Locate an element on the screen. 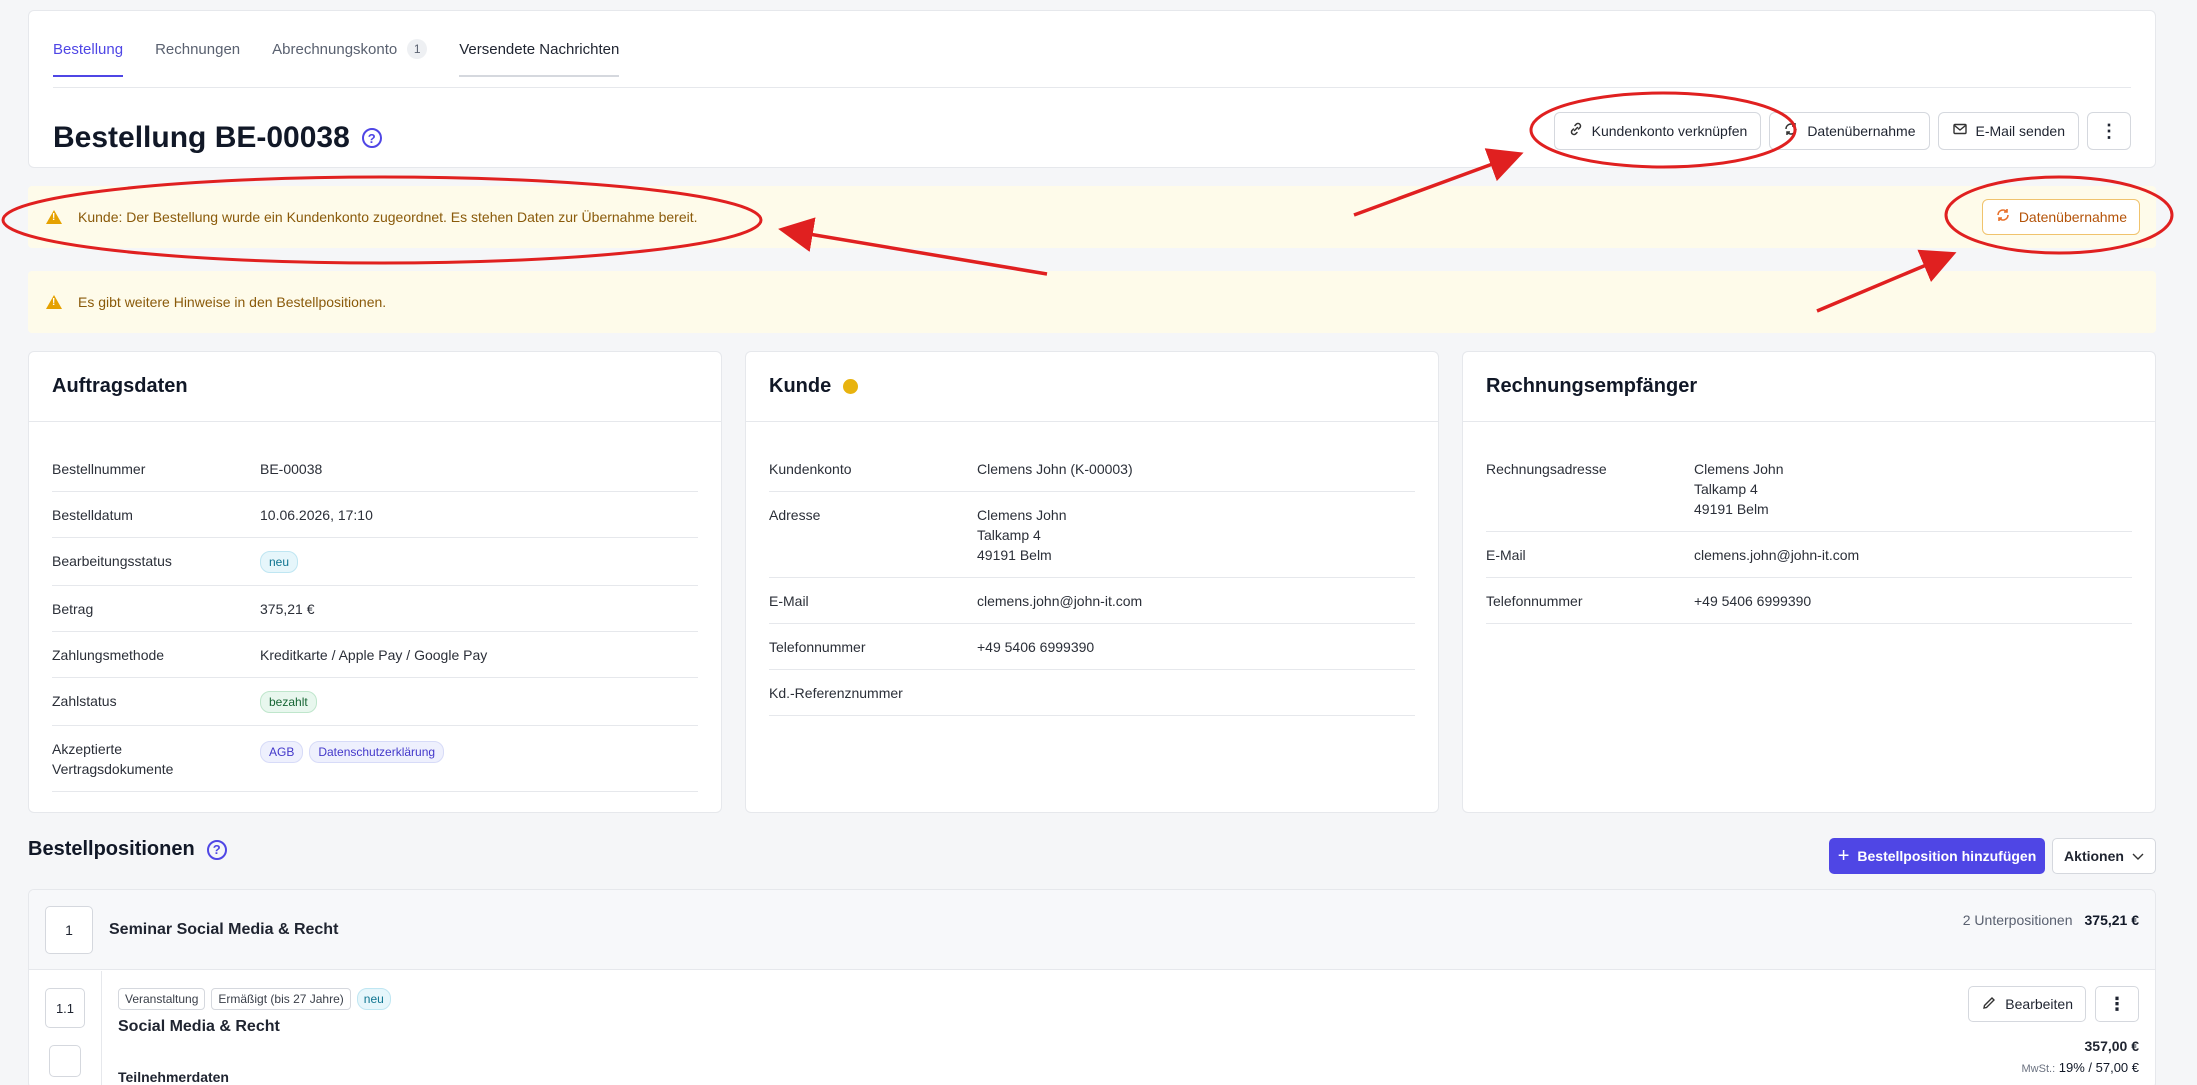 Image resolution: width=2197 pixels, height=1085 pixels. item-status-badge: neu is located at coordinates (373, 999).